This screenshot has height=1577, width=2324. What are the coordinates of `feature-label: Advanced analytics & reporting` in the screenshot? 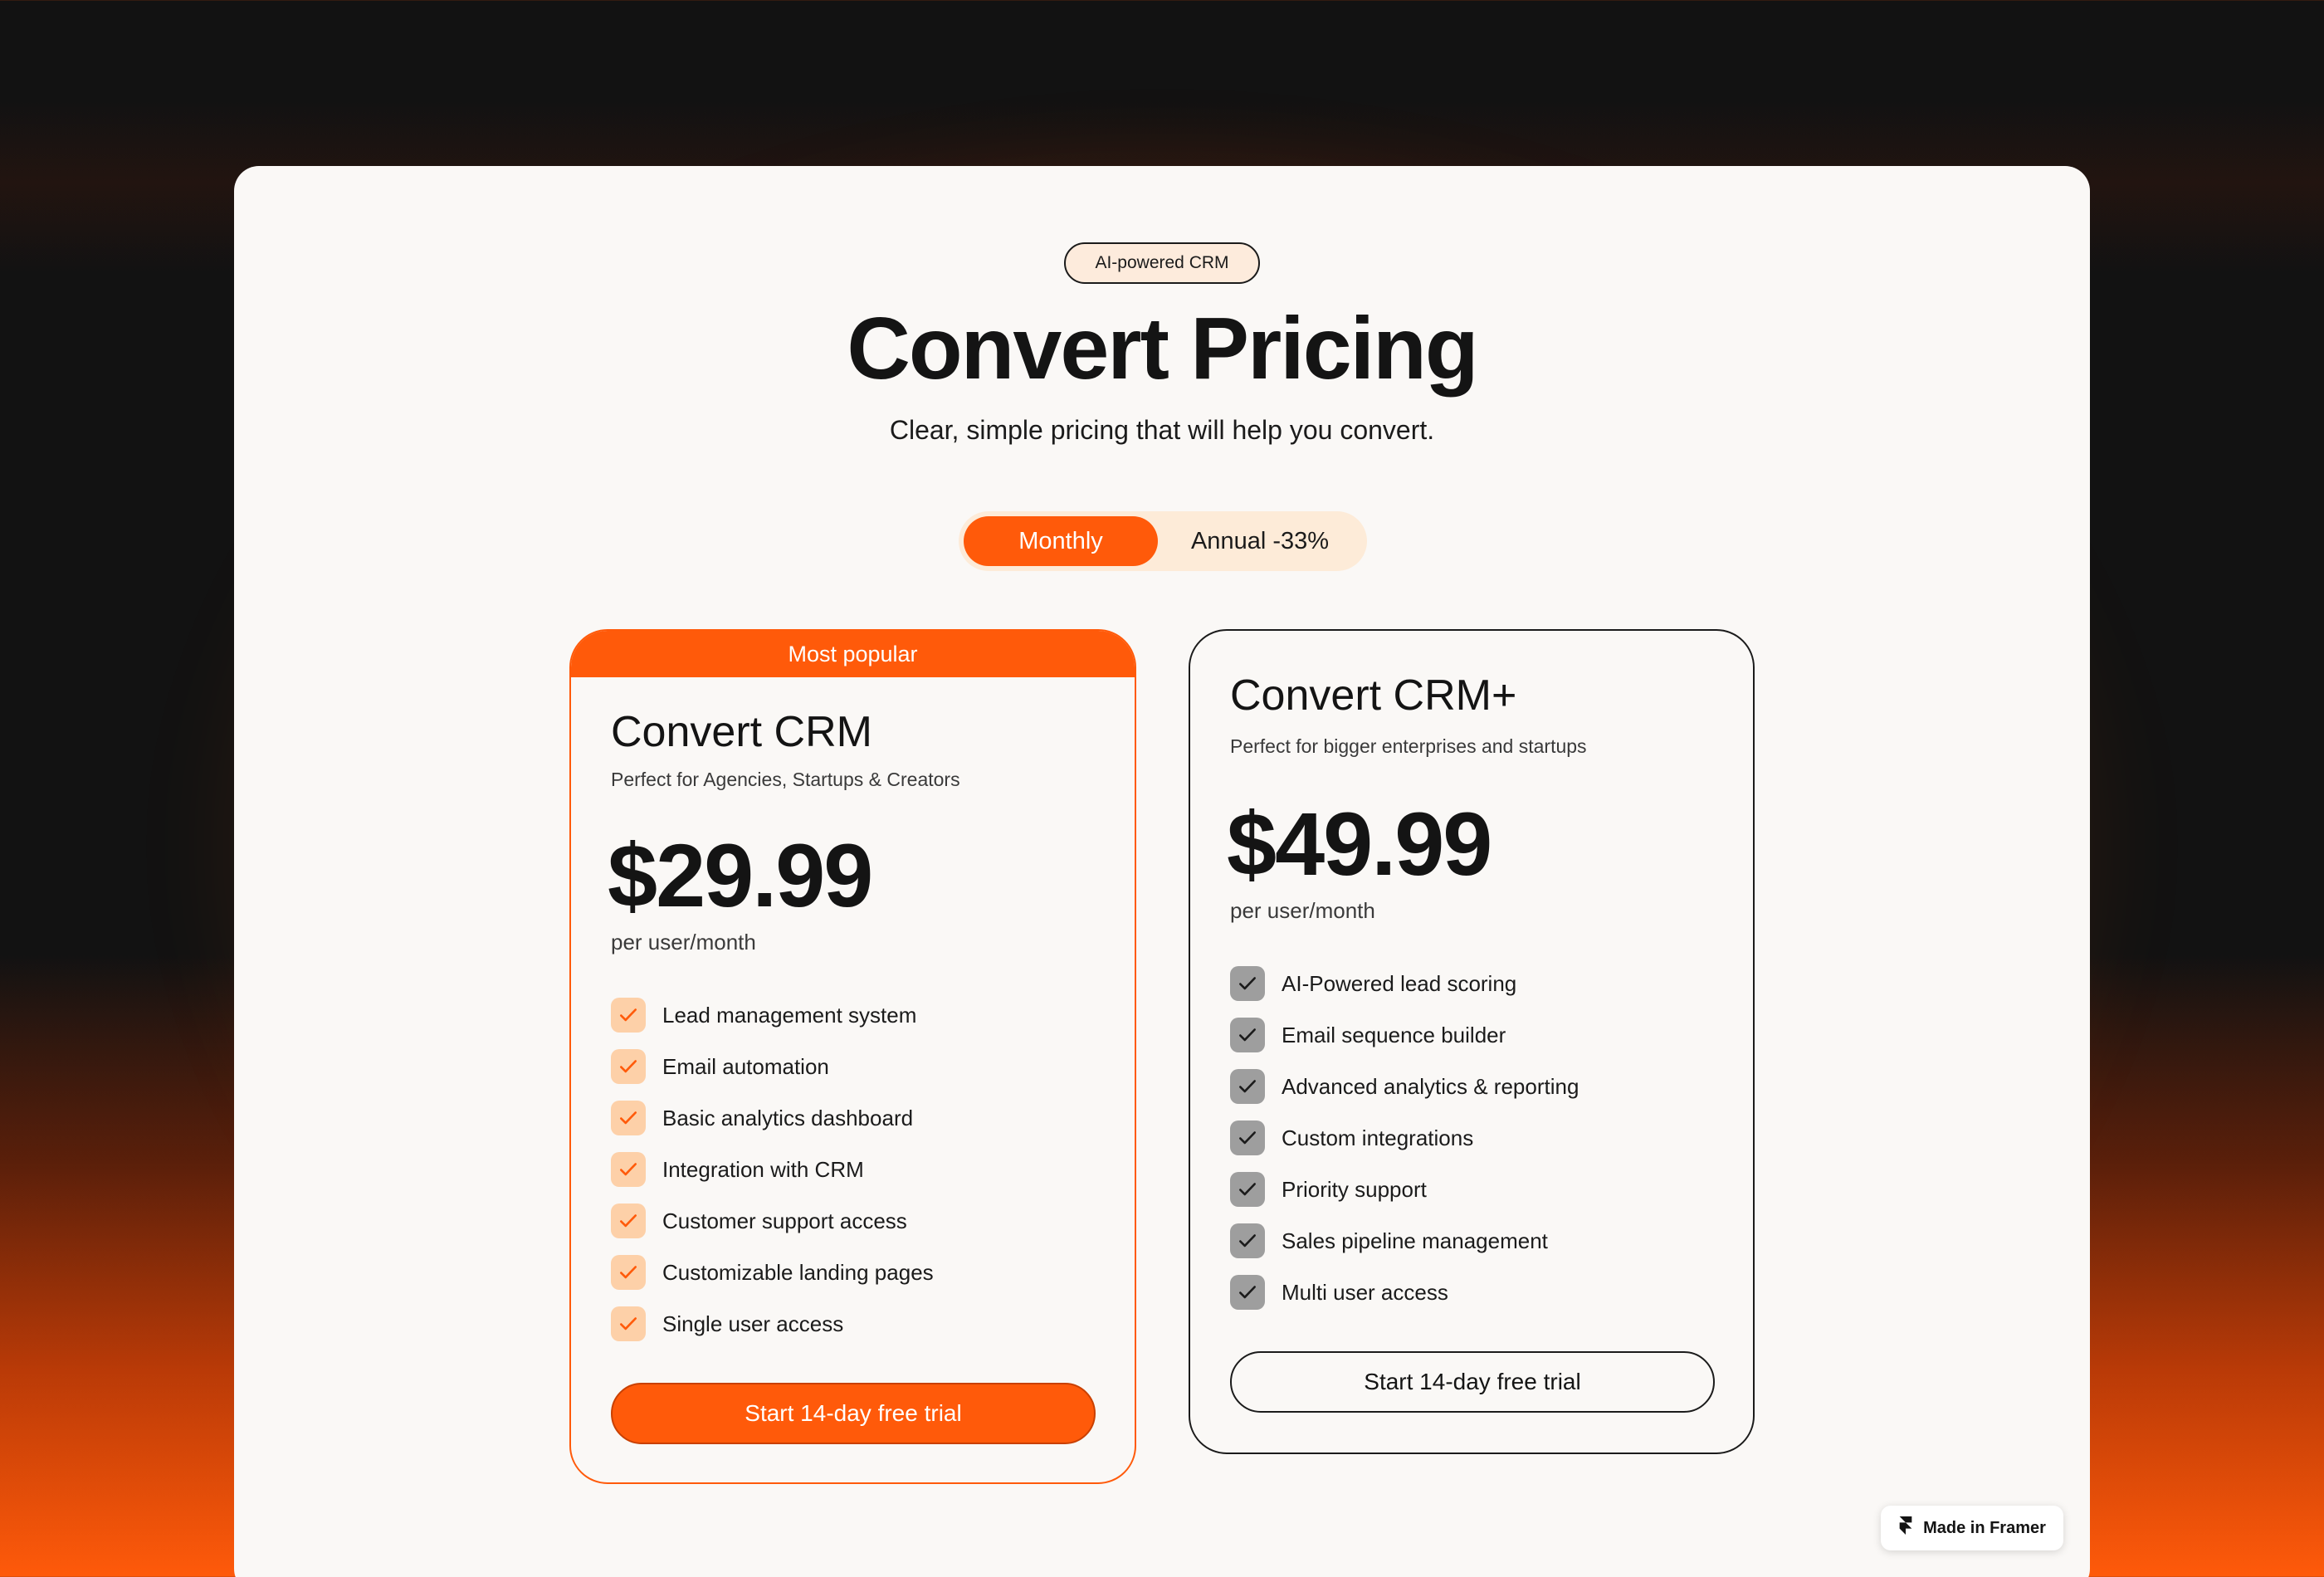 It's located at (1431, 1086).